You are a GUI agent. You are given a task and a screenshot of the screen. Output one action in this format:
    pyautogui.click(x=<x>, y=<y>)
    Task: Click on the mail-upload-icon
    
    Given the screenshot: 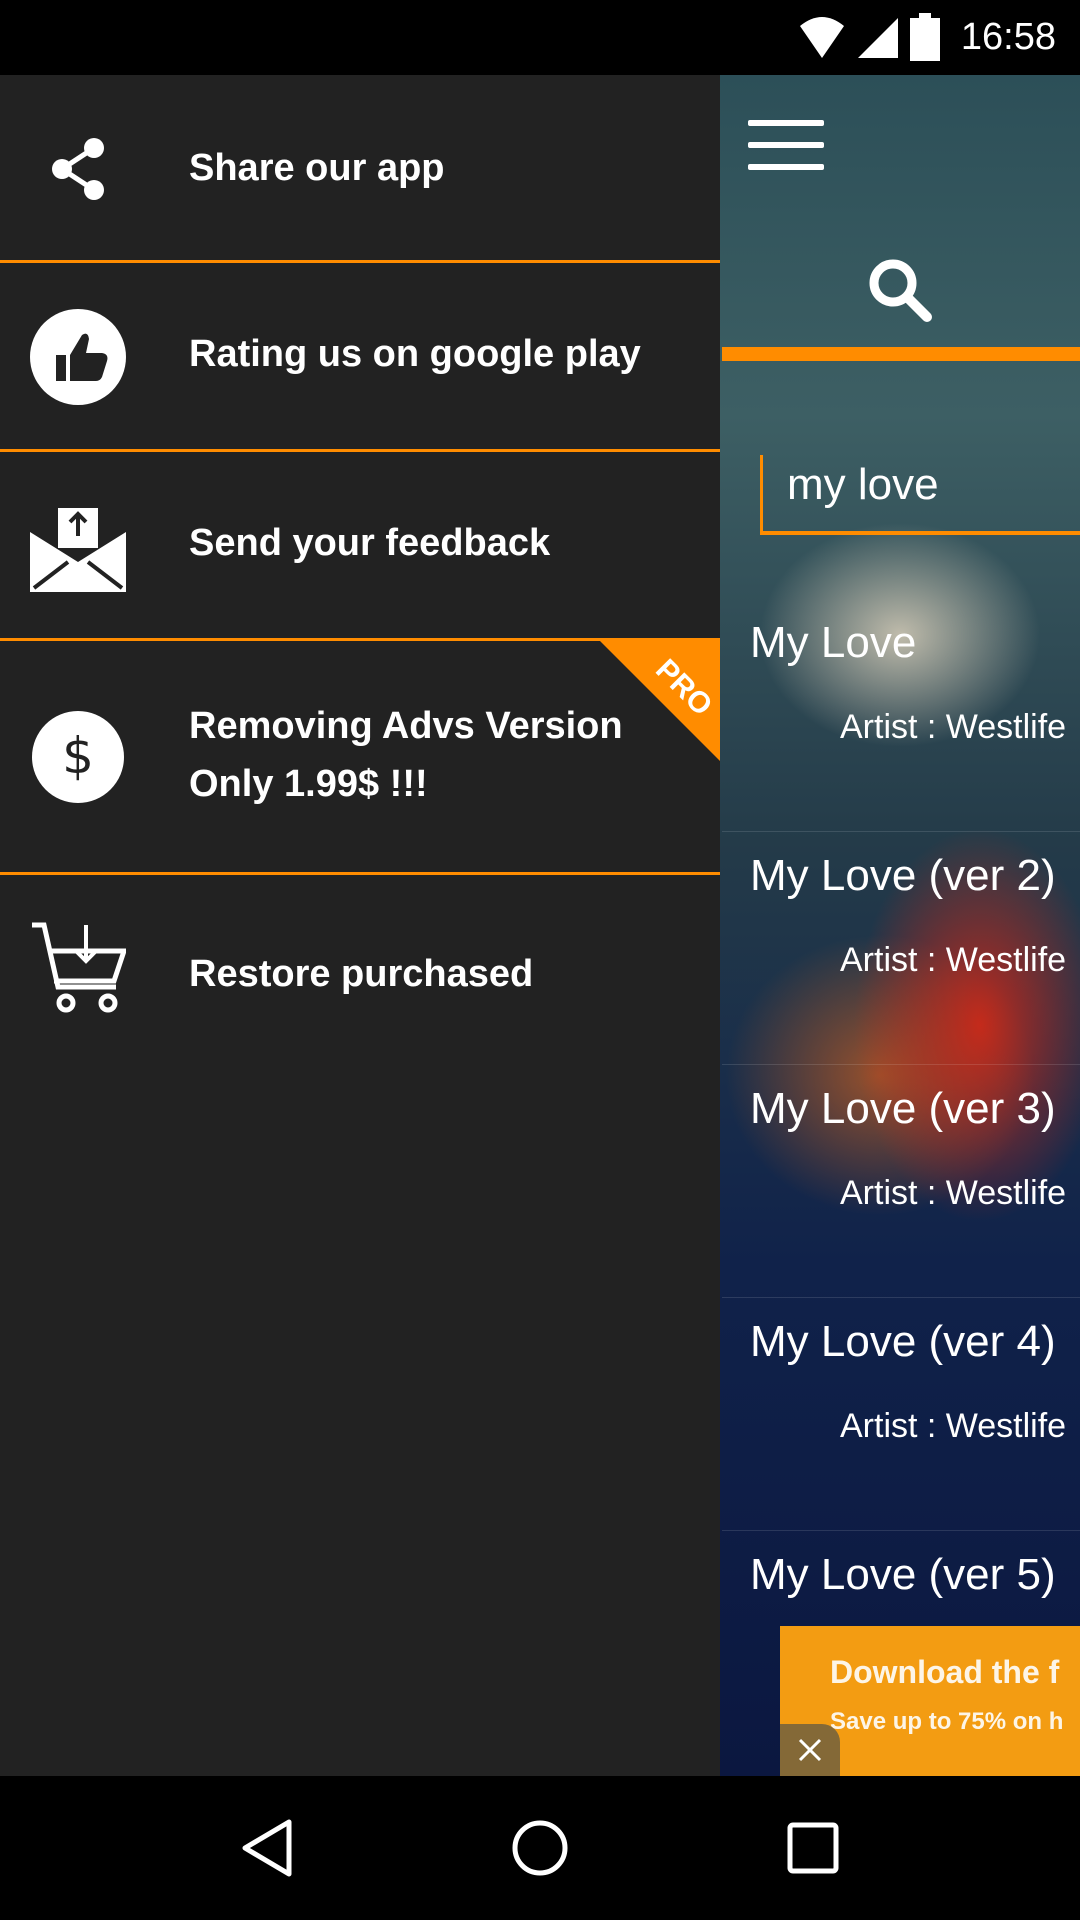 What is the action you would take?
    pyautogui.click(x=78, y=546)
    